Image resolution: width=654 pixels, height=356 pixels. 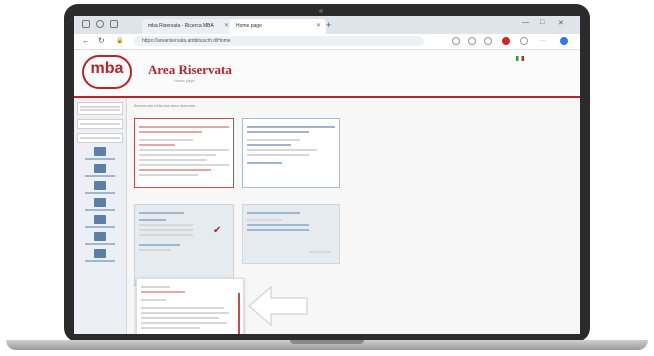 I want to click on info-card, so click(x=291, y=153).